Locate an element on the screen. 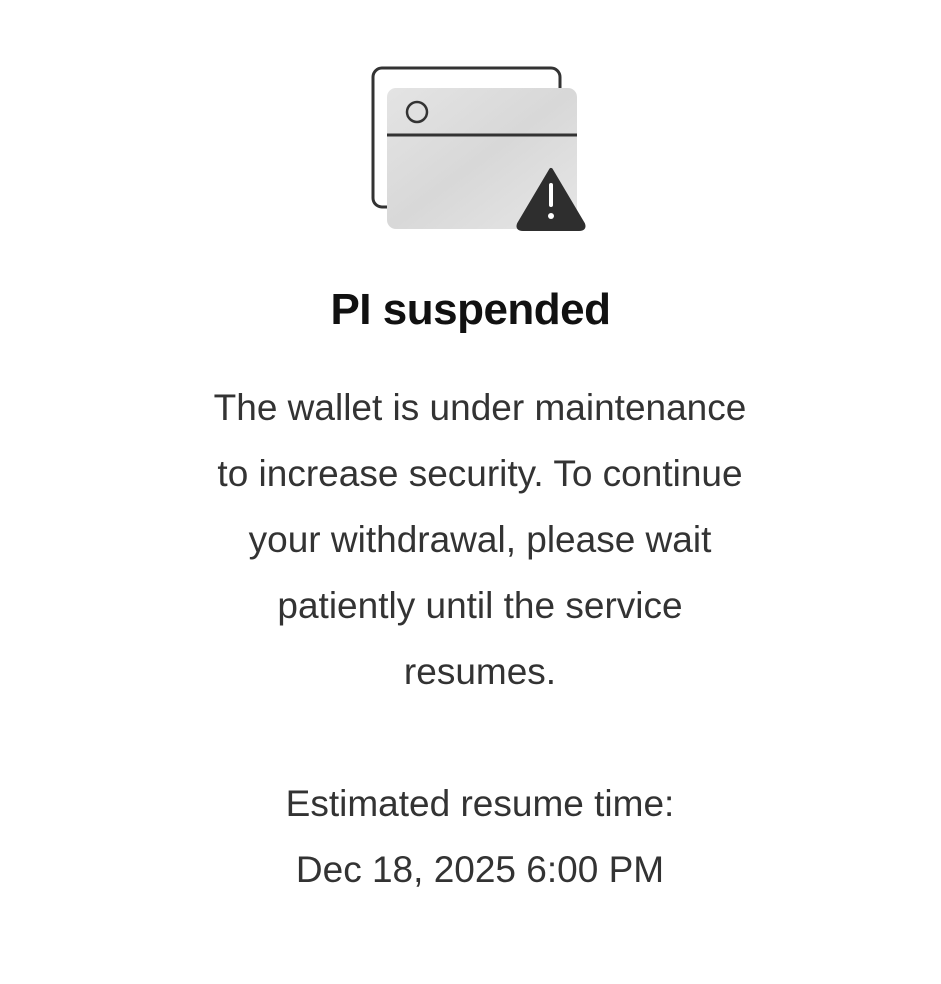 The height and width of the screenshot is (984, 941). resume-time: Dec 18, 2025 6:00 PM is located at coordinates (480, 869).